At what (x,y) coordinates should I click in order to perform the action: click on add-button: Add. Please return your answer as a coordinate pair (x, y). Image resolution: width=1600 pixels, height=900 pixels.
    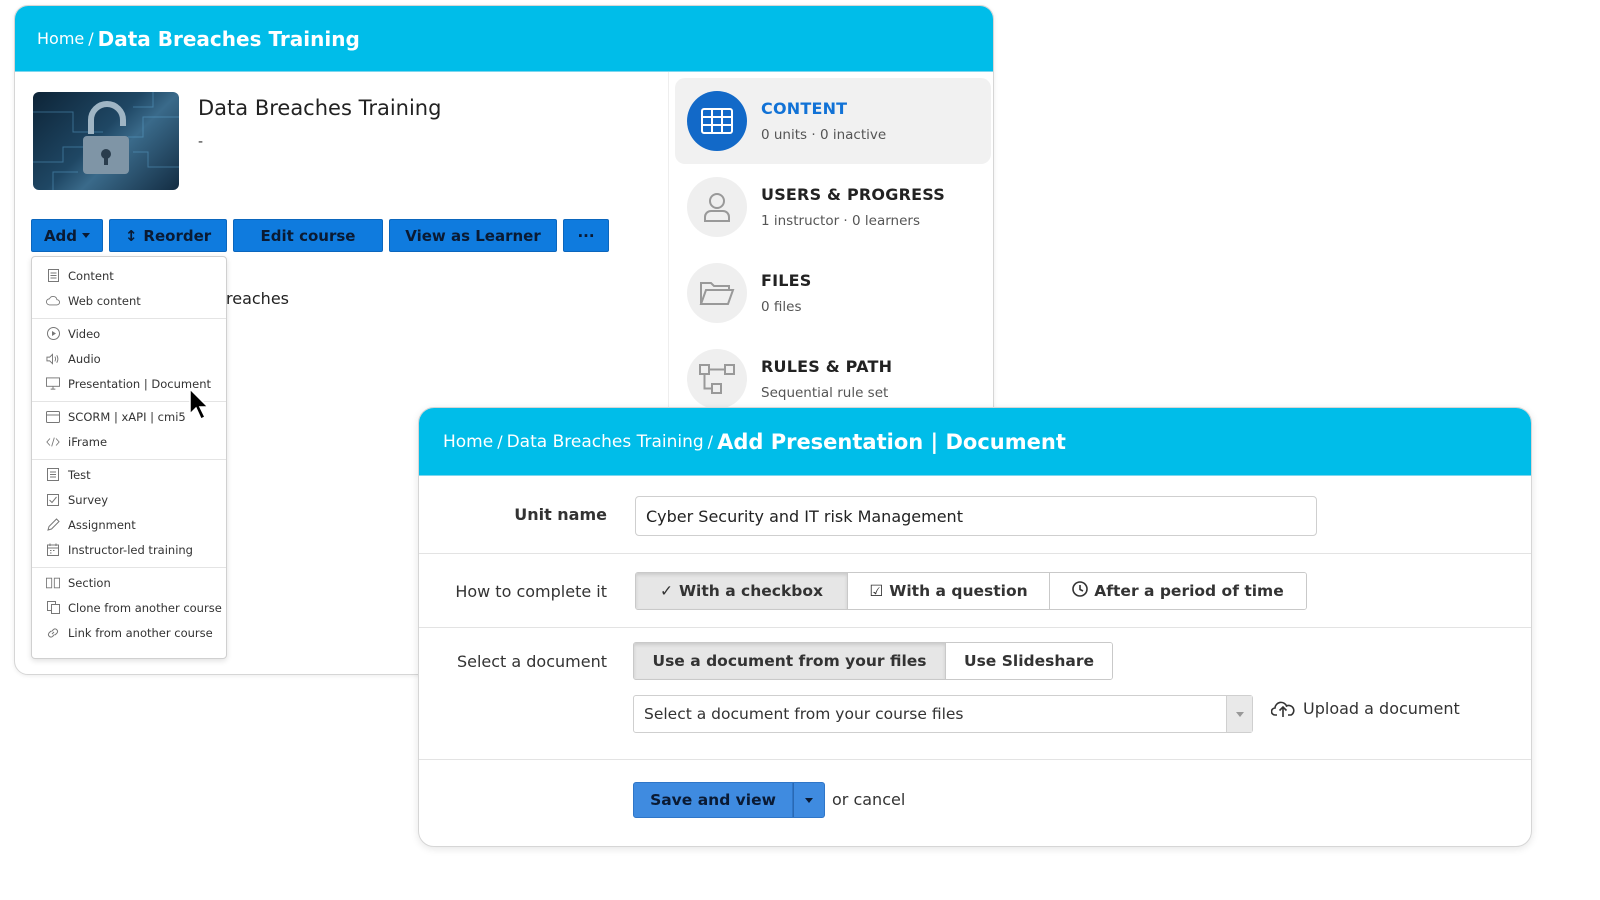
    Looking at the image, I should click on (67, 235).